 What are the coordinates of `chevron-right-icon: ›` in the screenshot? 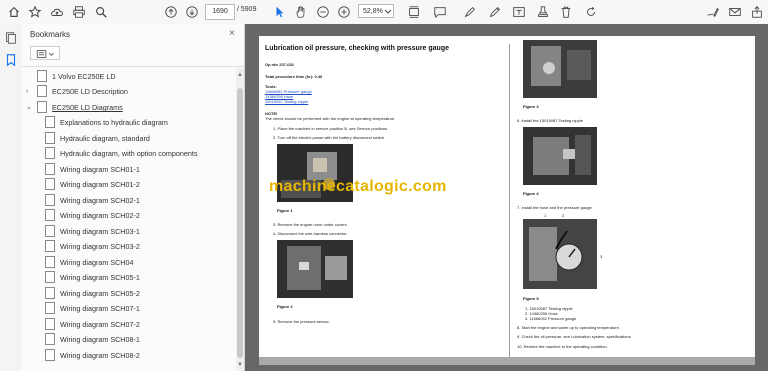 It's located at (27, 91).